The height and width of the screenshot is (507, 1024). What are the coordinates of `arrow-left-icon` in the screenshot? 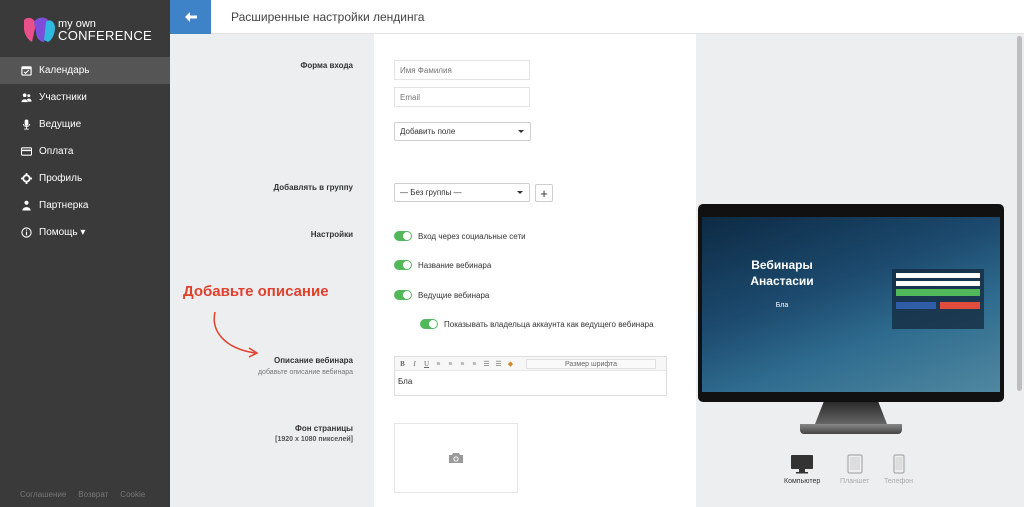 It's located at (190, 17).